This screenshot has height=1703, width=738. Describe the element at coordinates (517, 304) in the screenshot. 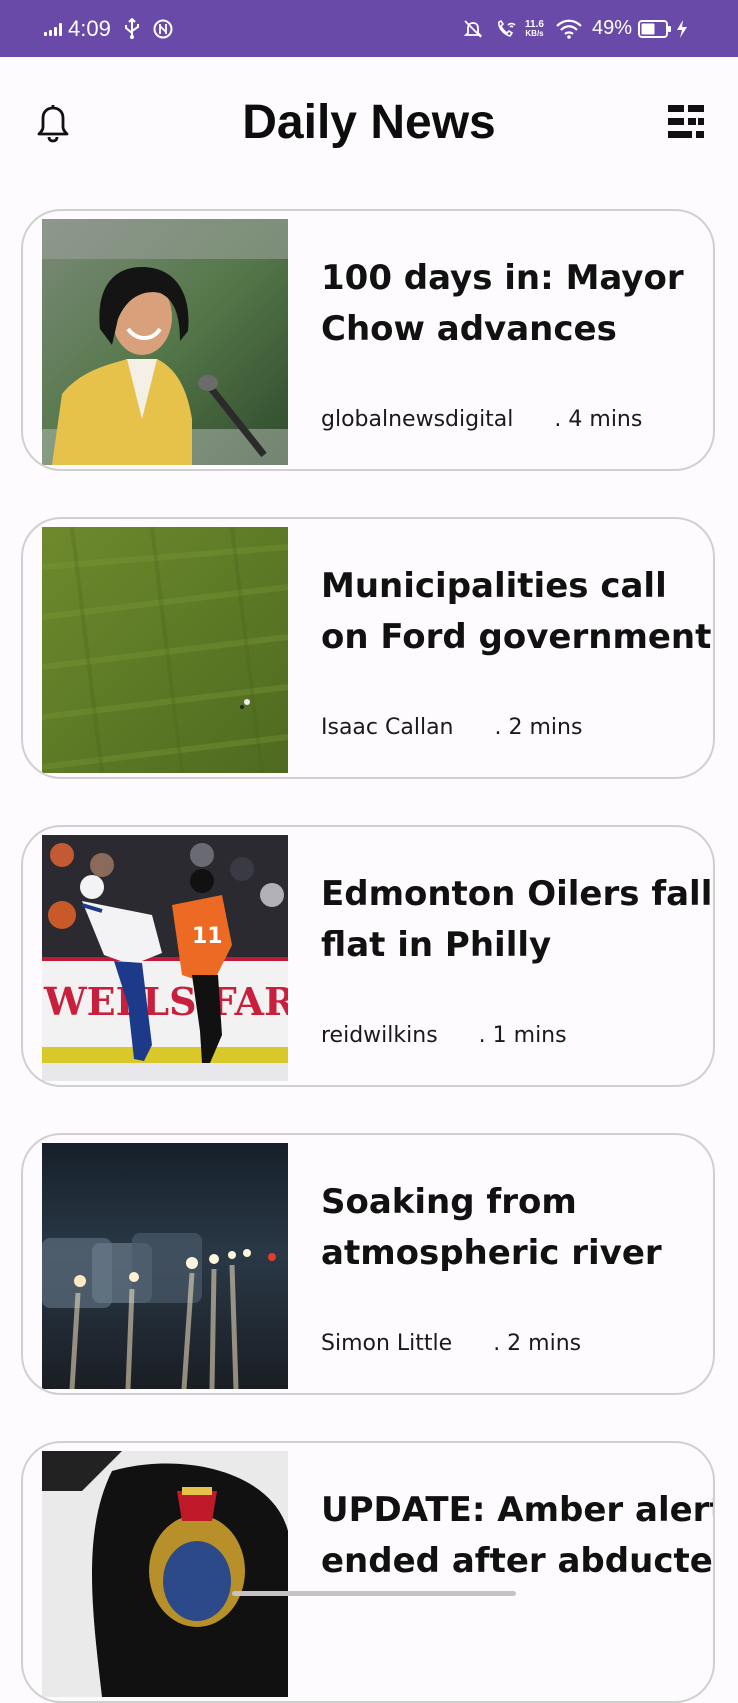

I see `news-headline: 100 days in: Mayor Chow advances` at that location.